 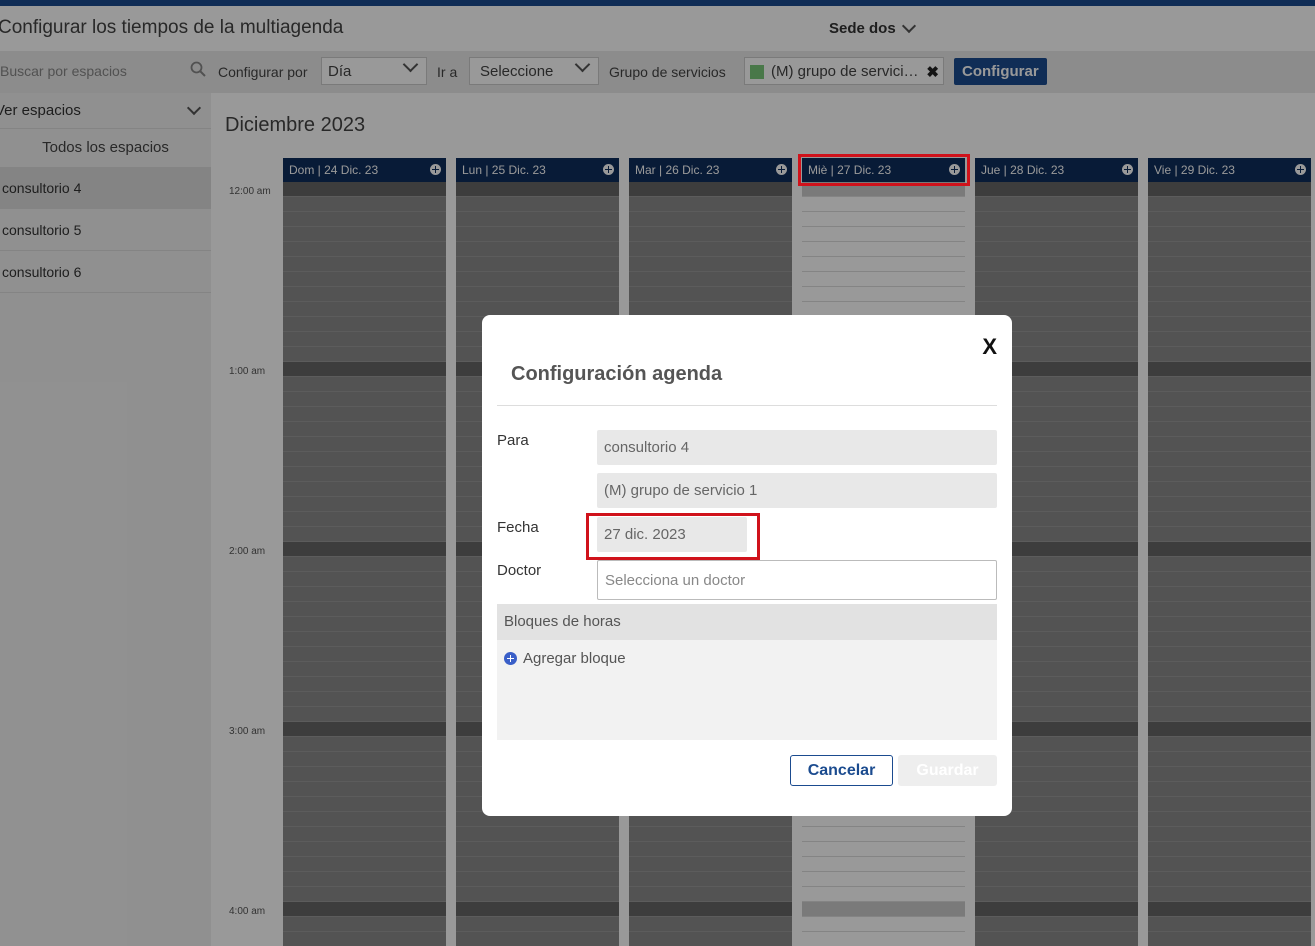 What do you see at coordinates (747, 405) in the screenshot?
I see `divider` at bounding box center [747, 405].